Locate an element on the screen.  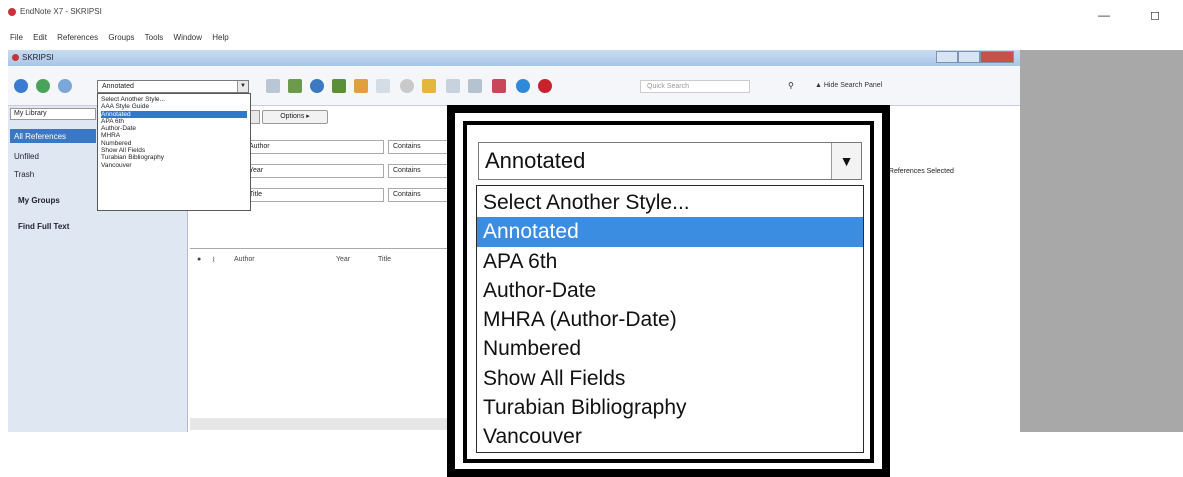
find-text-icon is located at coordinates (317, 86).